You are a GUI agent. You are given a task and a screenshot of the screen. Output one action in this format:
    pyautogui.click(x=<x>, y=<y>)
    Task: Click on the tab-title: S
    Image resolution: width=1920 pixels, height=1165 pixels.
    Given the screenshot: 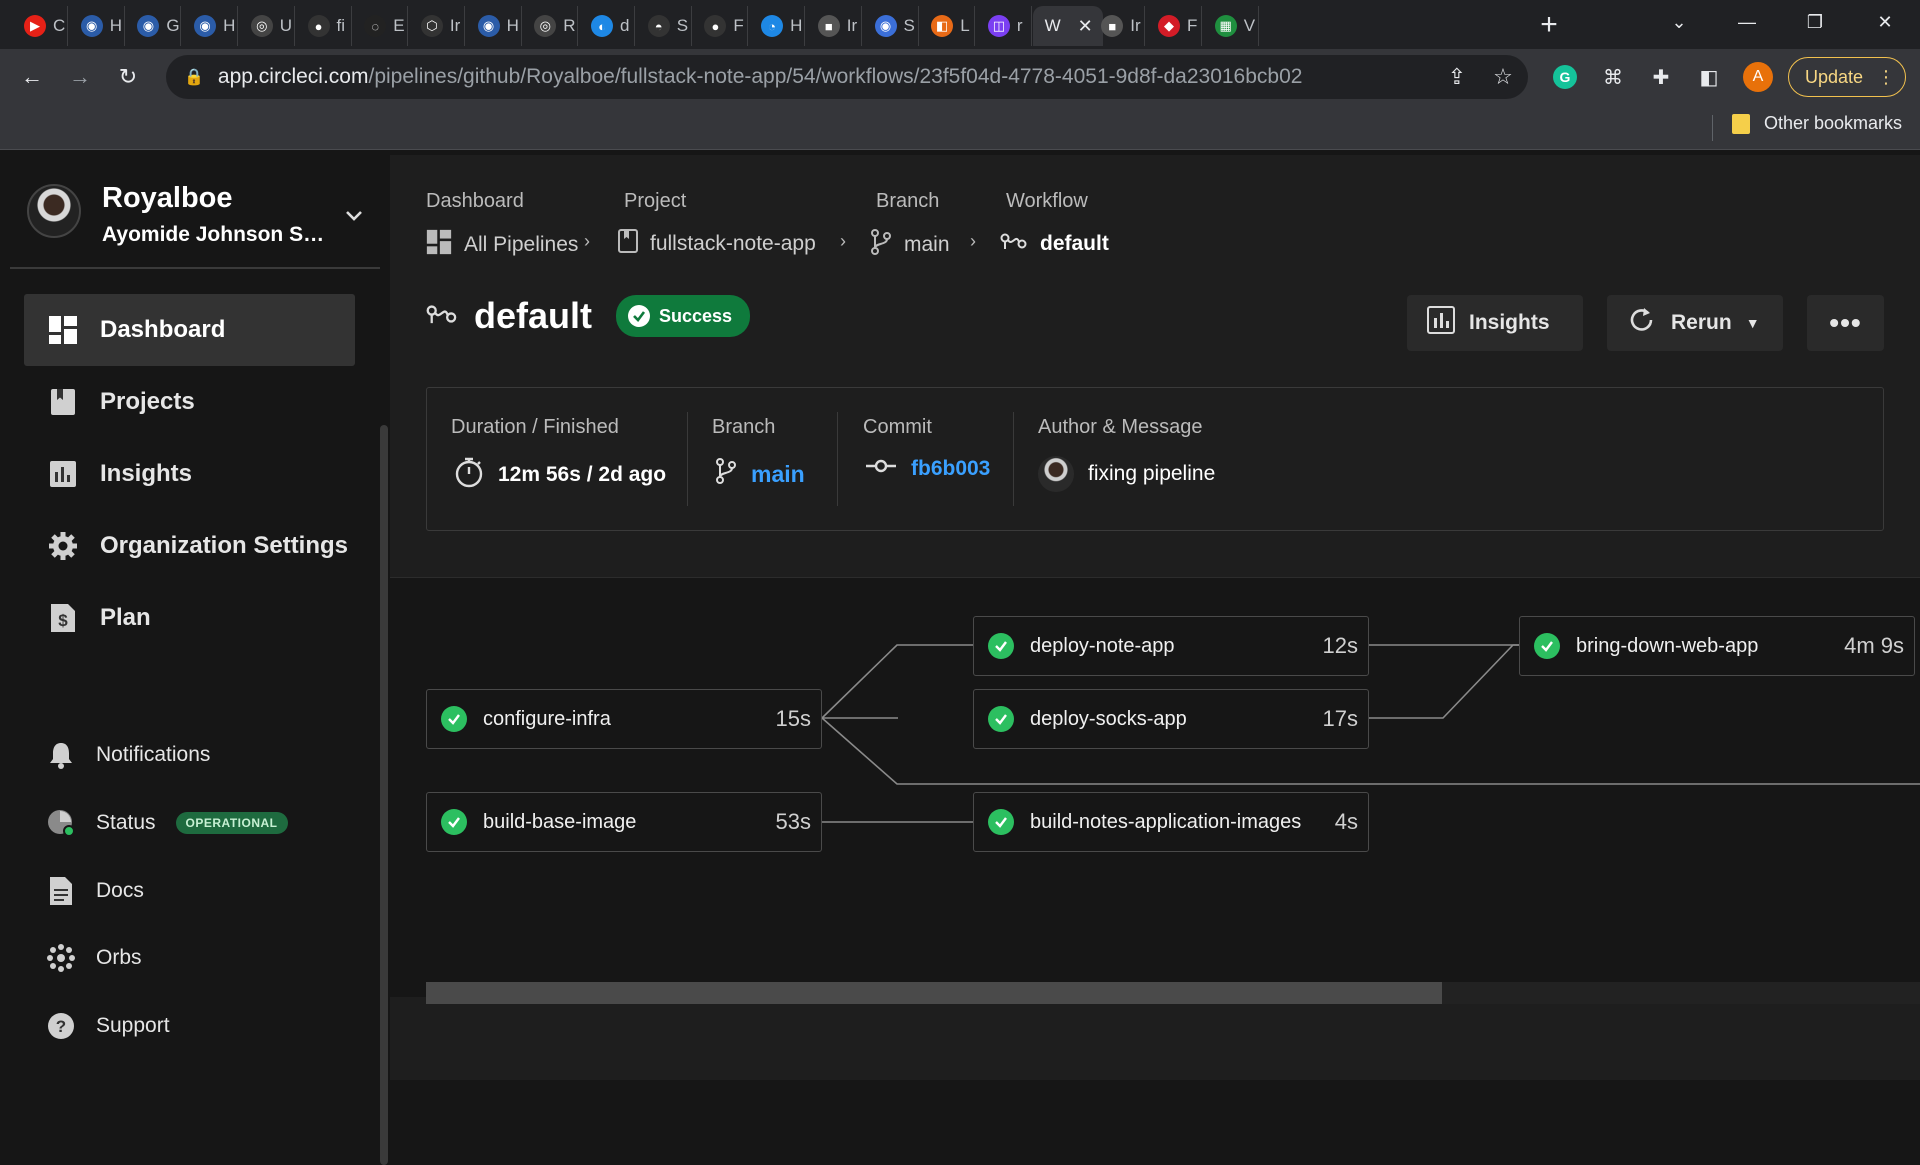 What is the action you would take?
    pyautogui.click(x=682, y=25)
    